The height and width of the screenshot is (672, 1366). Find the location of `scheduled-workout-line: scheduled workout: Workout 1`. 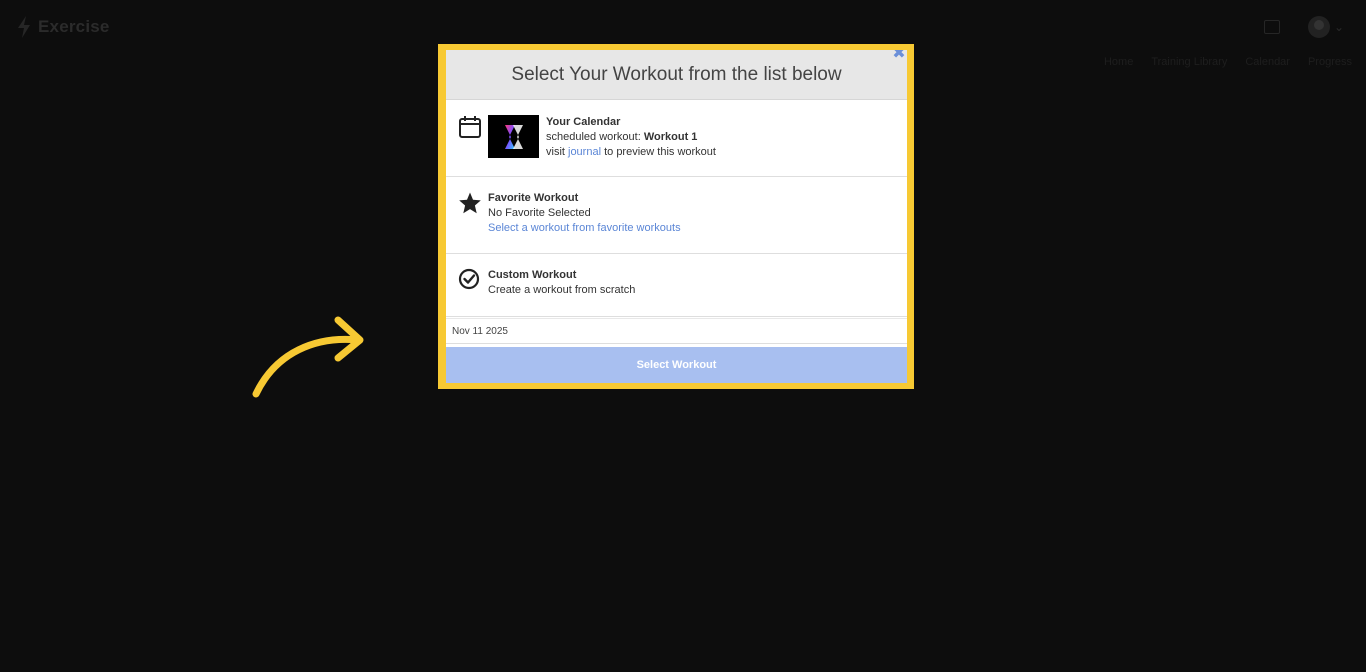

scheduled-workout-line: scheduled workout: Workout 1 is located at coordinates (631, 137).